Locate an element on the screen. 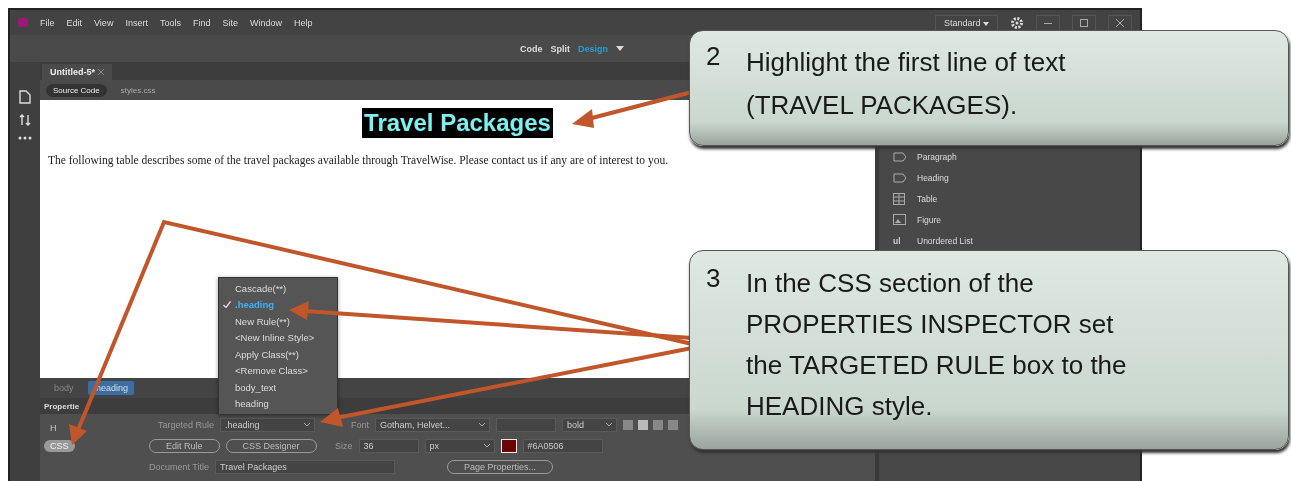 The width and height of the screenshot is (1291, 481). menu-item: Tools is located at coordinates (170, 22).